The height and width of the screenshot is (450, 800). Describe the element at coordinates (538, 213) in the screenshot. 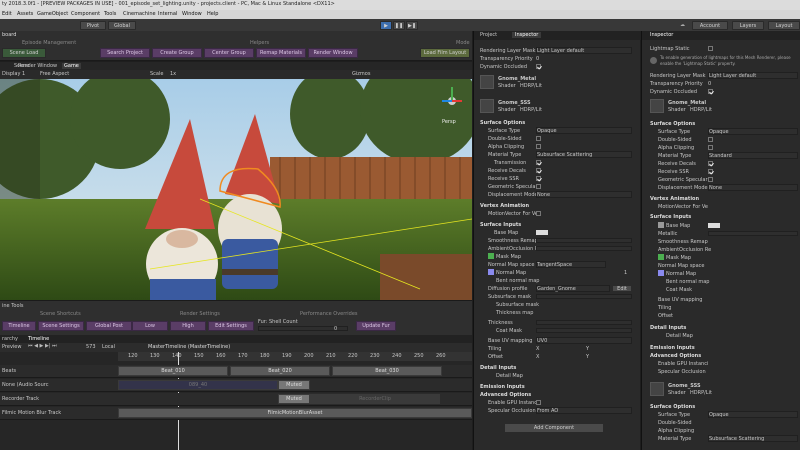

I see `motion-vector-checkbox` at that location.